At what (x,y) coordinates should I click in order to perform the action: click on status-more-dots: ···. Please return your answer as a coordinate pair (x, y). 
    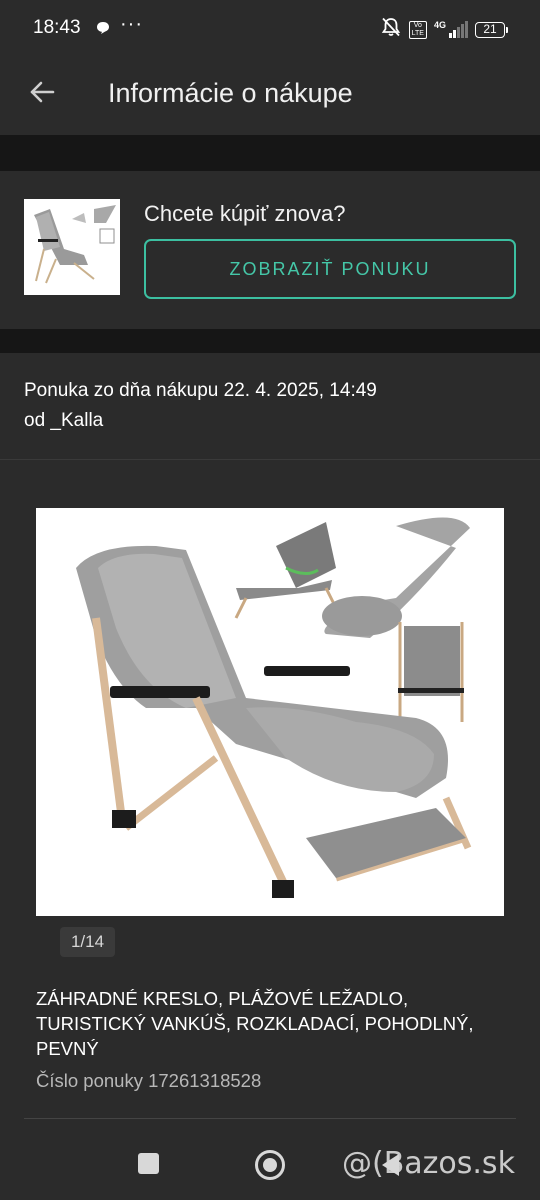
    Looking at the image, I should click on (131, 24).